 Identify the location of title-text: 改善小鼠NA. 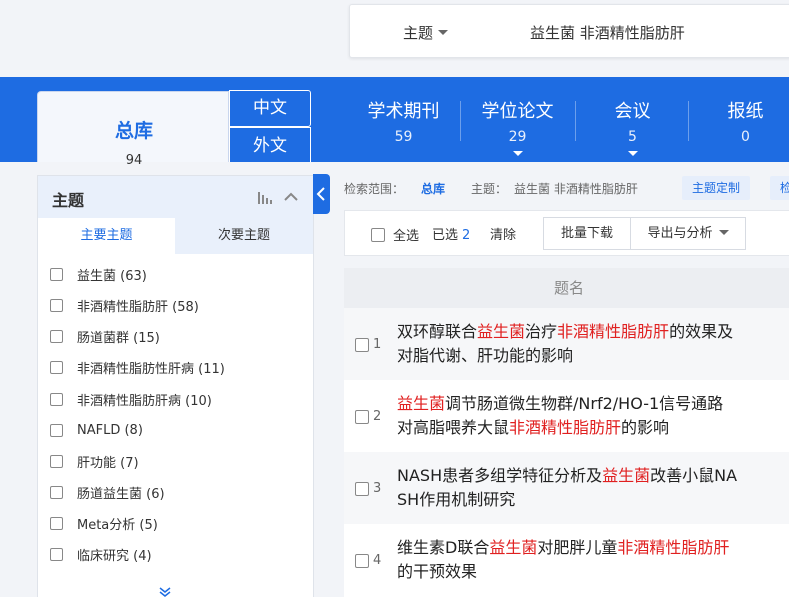
(694, 475).